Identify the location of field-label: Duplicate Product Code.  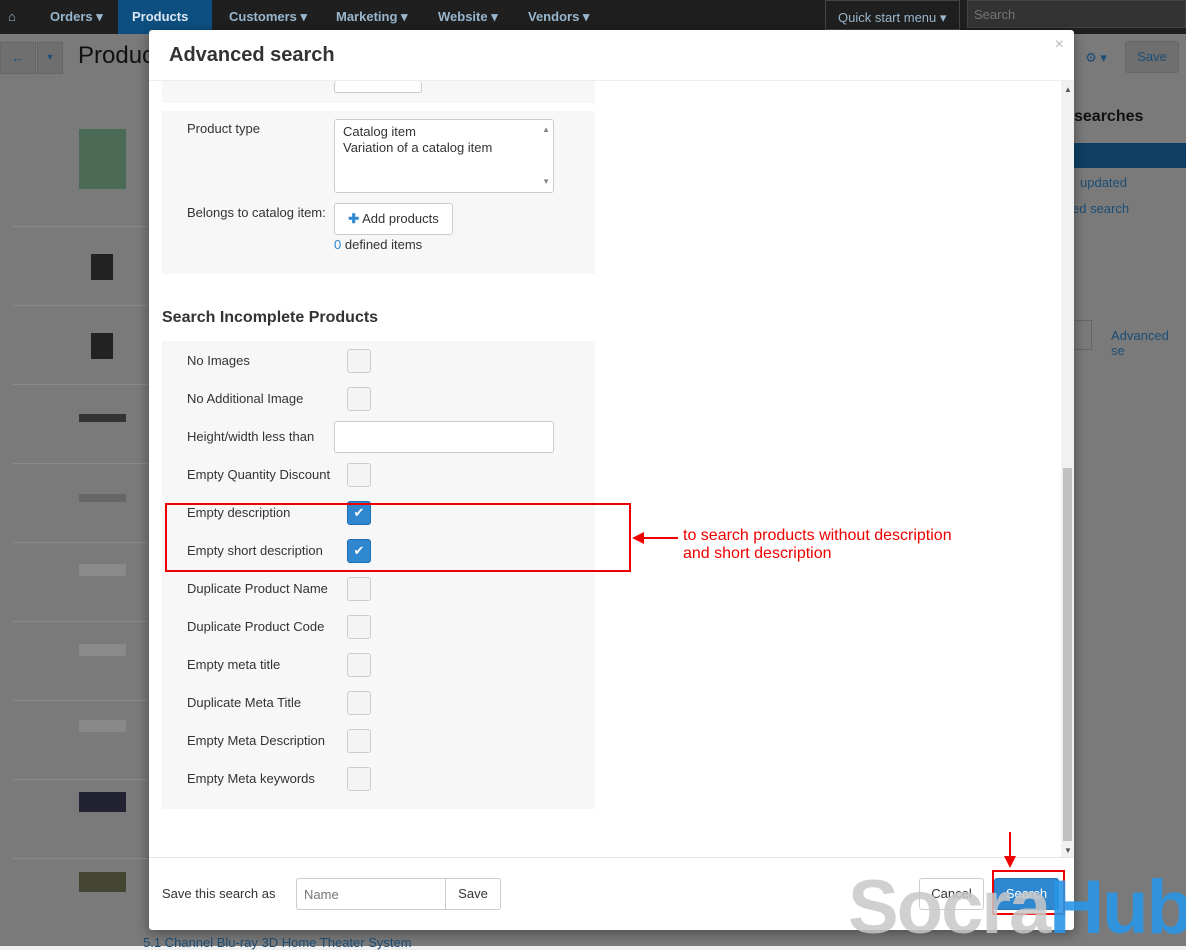
(256, 626).